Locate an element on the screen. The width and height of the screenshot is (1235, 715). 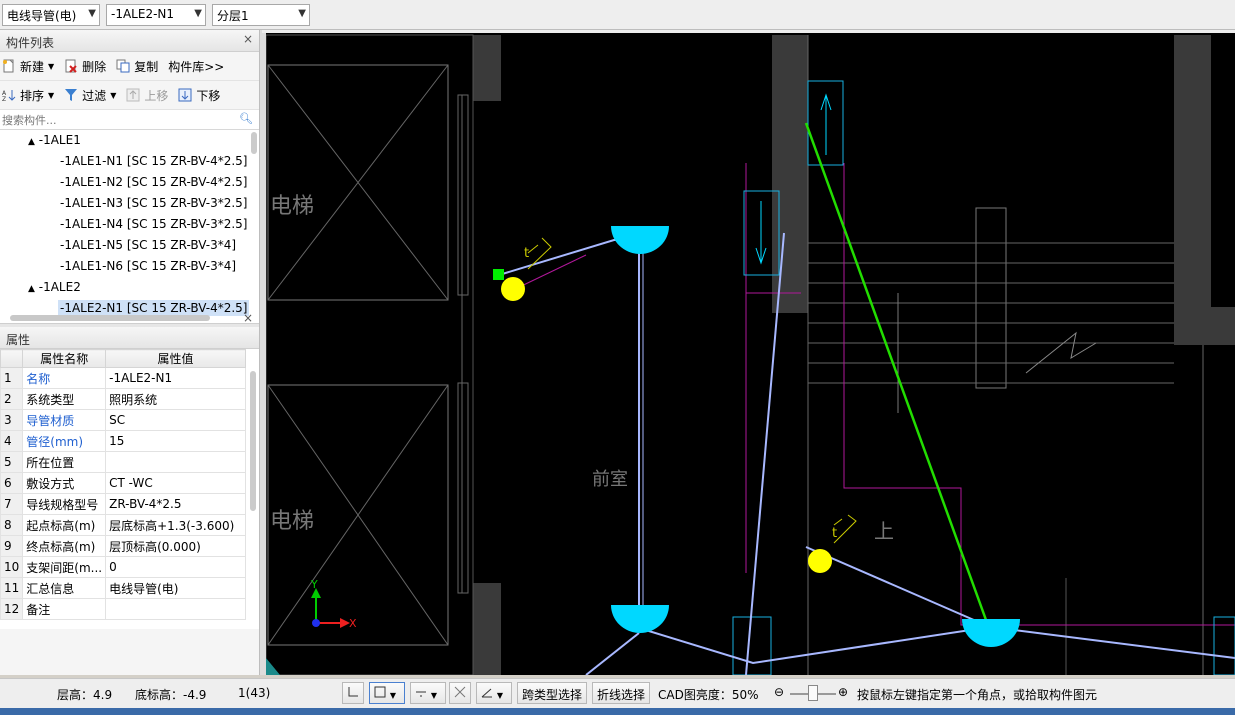
component-toolbar-row2: AZ 排序 ▼ 过滤 ▼ 上移 下移 is located at coordinates (129, 95).